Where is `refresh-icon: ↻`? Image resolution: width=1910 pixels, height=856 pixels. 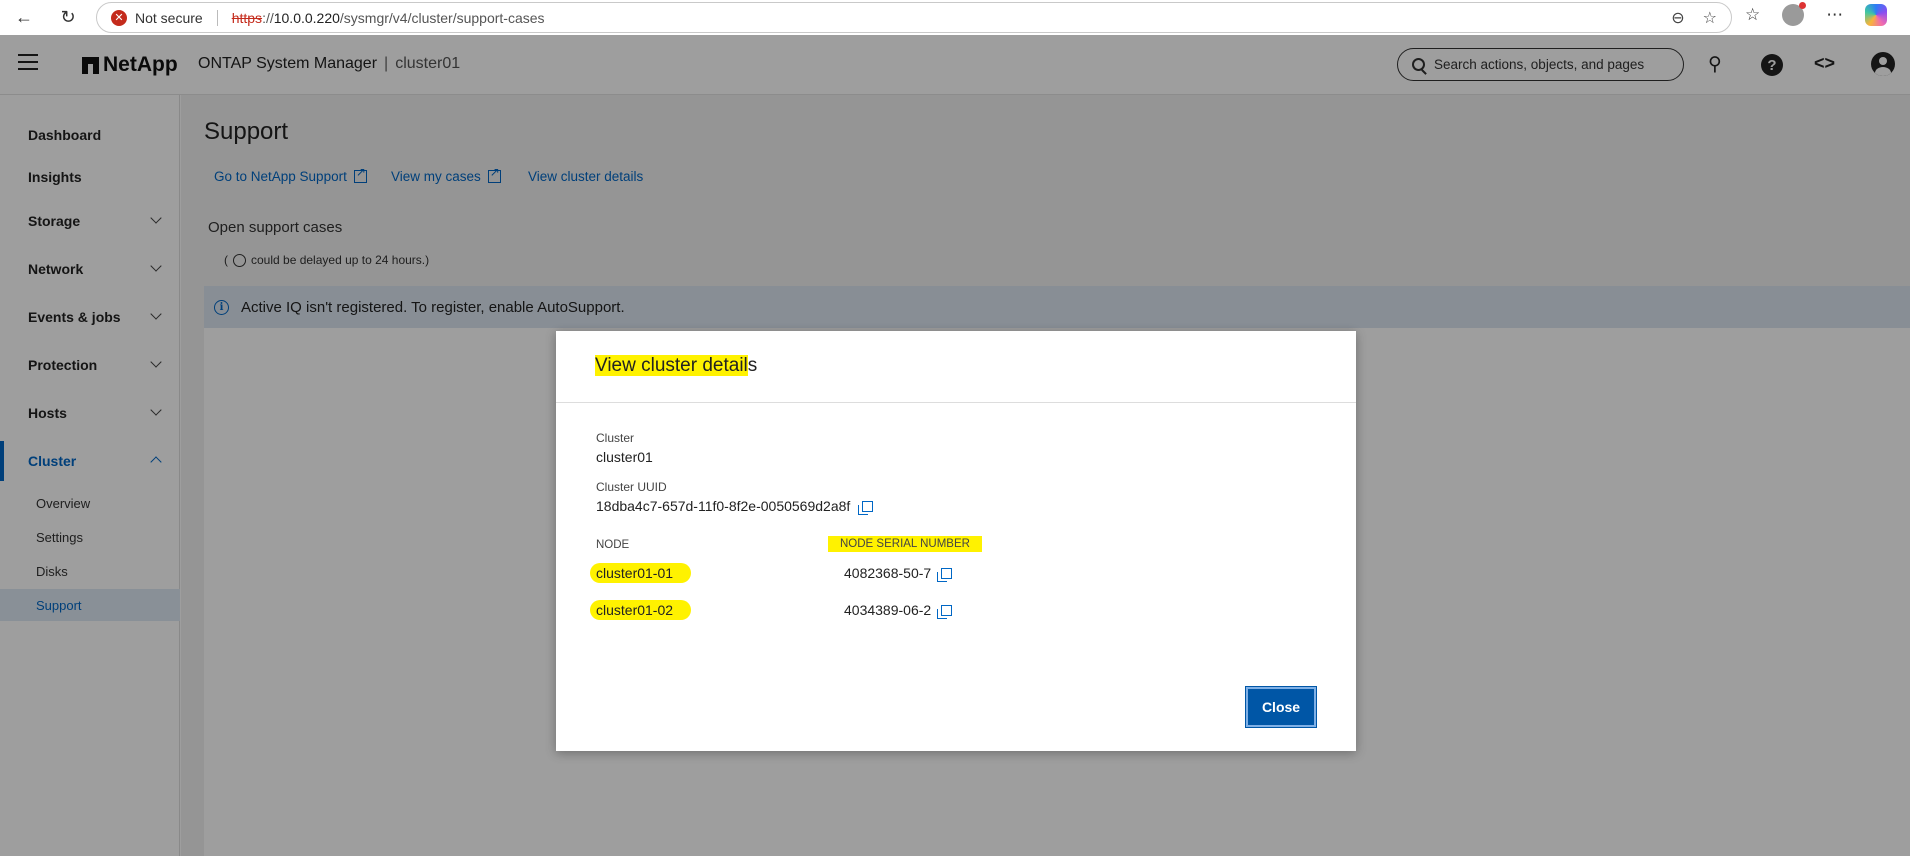
refresh-icon: ↻ is located at coordinates (68, 17).